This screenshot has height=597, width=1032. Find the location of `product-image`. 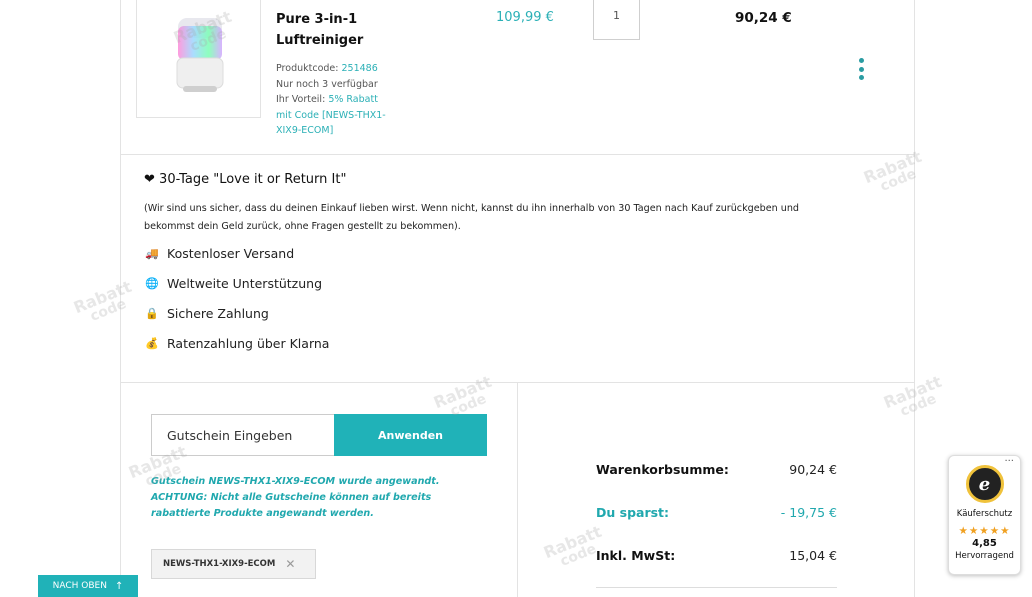

product-image is located at coordinates (198, 59).